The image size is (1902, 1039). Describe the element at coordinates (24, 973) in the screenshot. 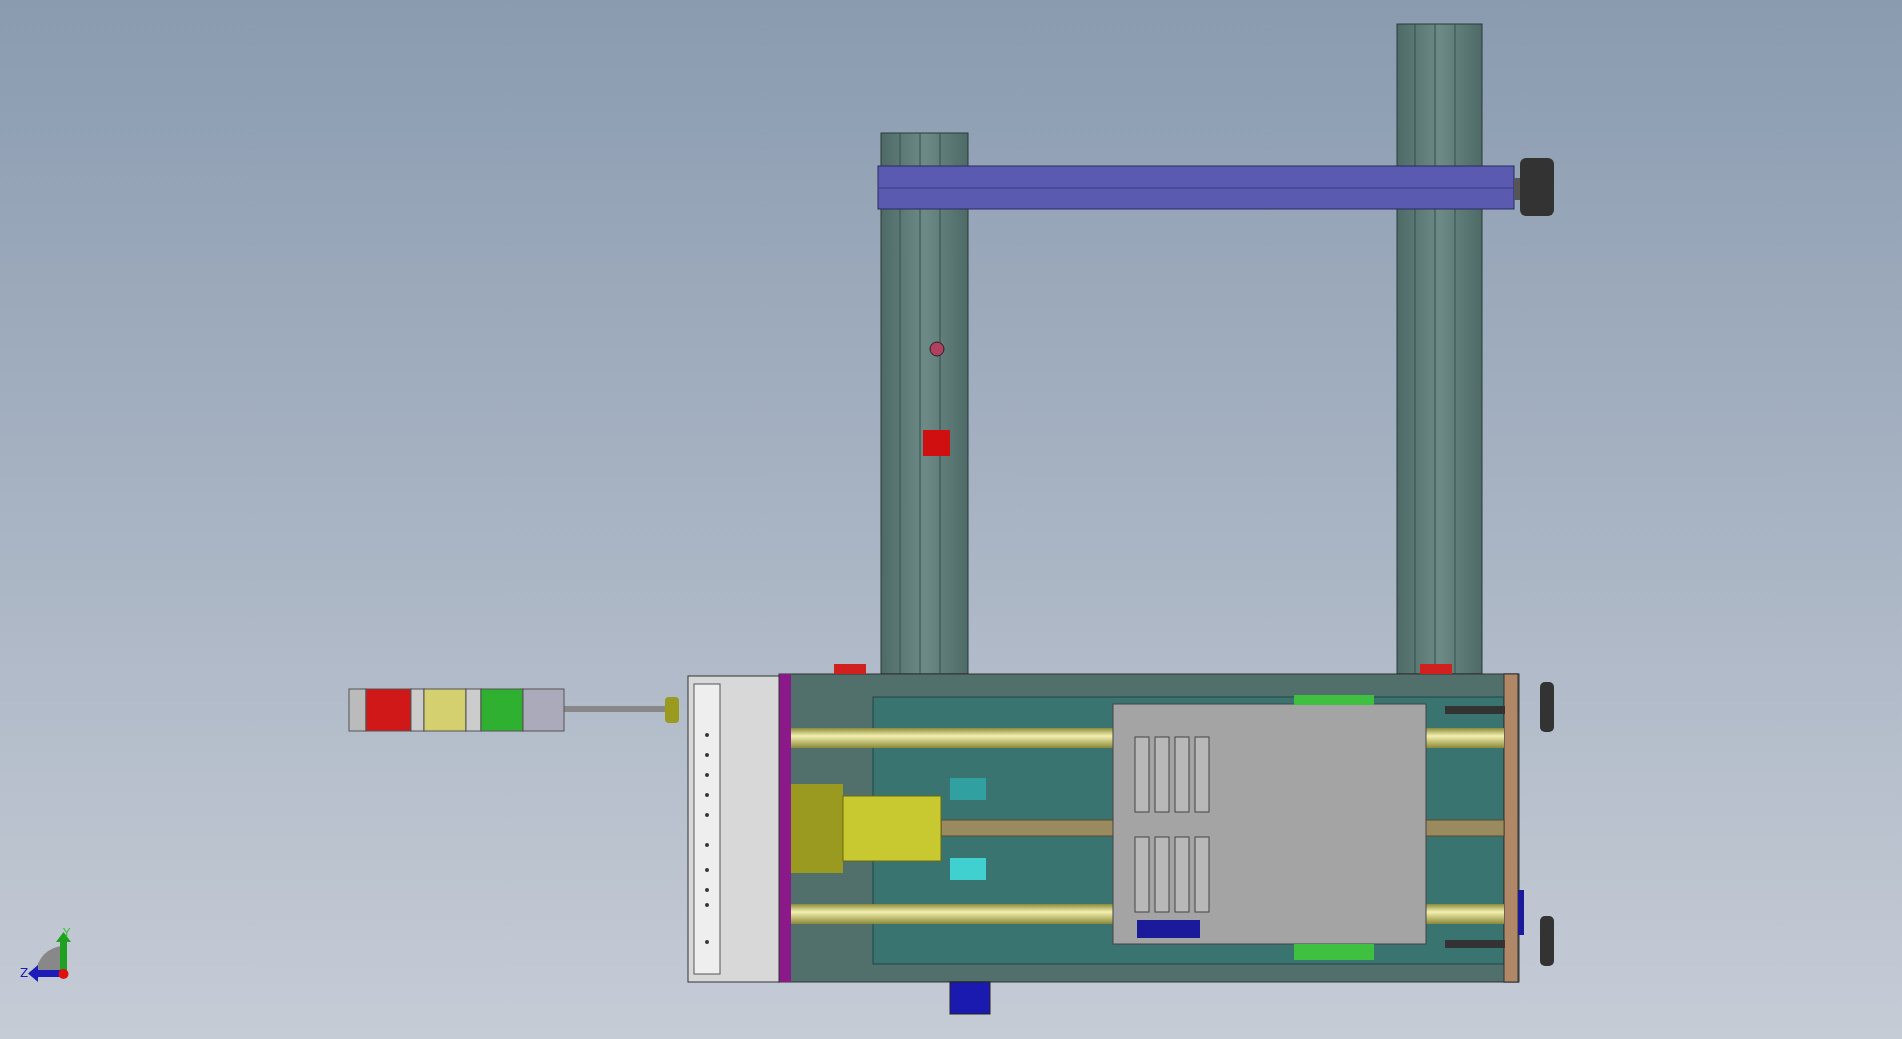

I see `axis-label: Z` at that location.